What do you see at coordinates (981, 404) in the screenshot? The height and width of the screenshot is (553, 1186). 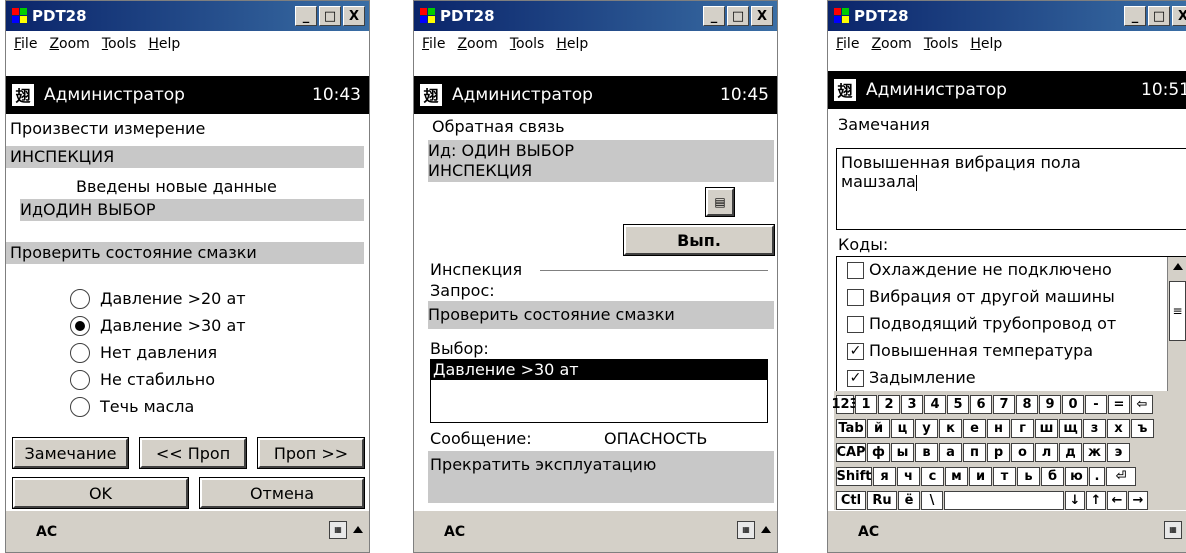 I see `key-row1-6: 6` at bounding box center [981, 404].